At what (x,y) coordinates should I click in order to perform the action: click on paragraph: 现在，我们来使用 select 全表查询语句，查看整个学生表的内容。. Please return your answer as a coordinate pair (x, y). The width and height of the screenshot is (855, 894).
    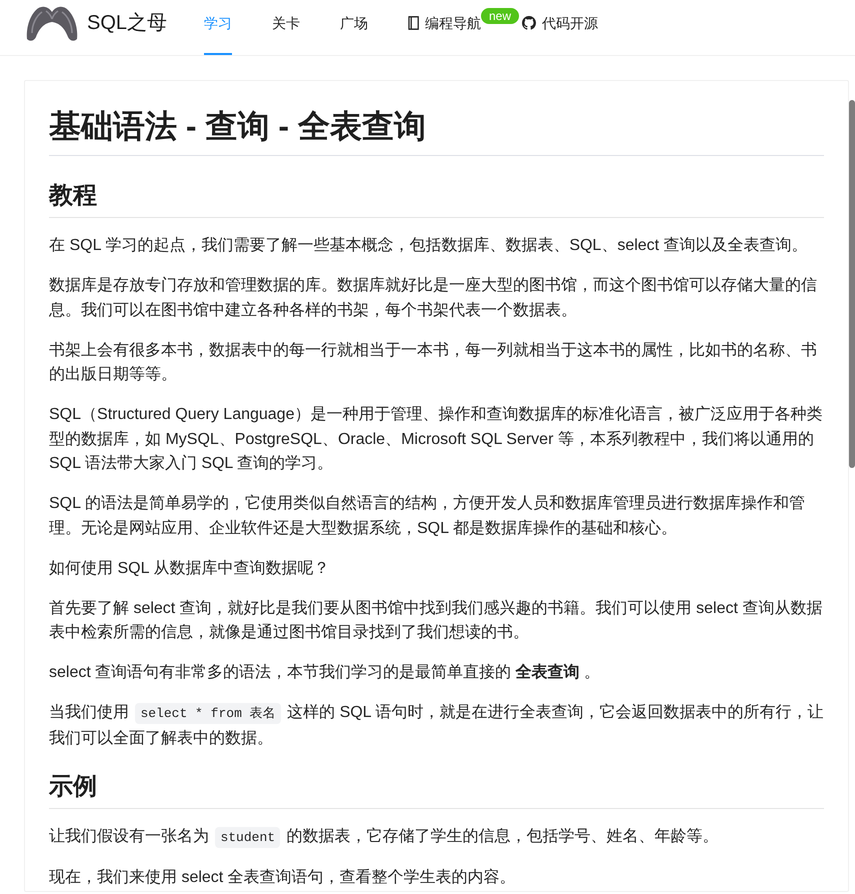
    Looking at the image, I should click on (283, 878).